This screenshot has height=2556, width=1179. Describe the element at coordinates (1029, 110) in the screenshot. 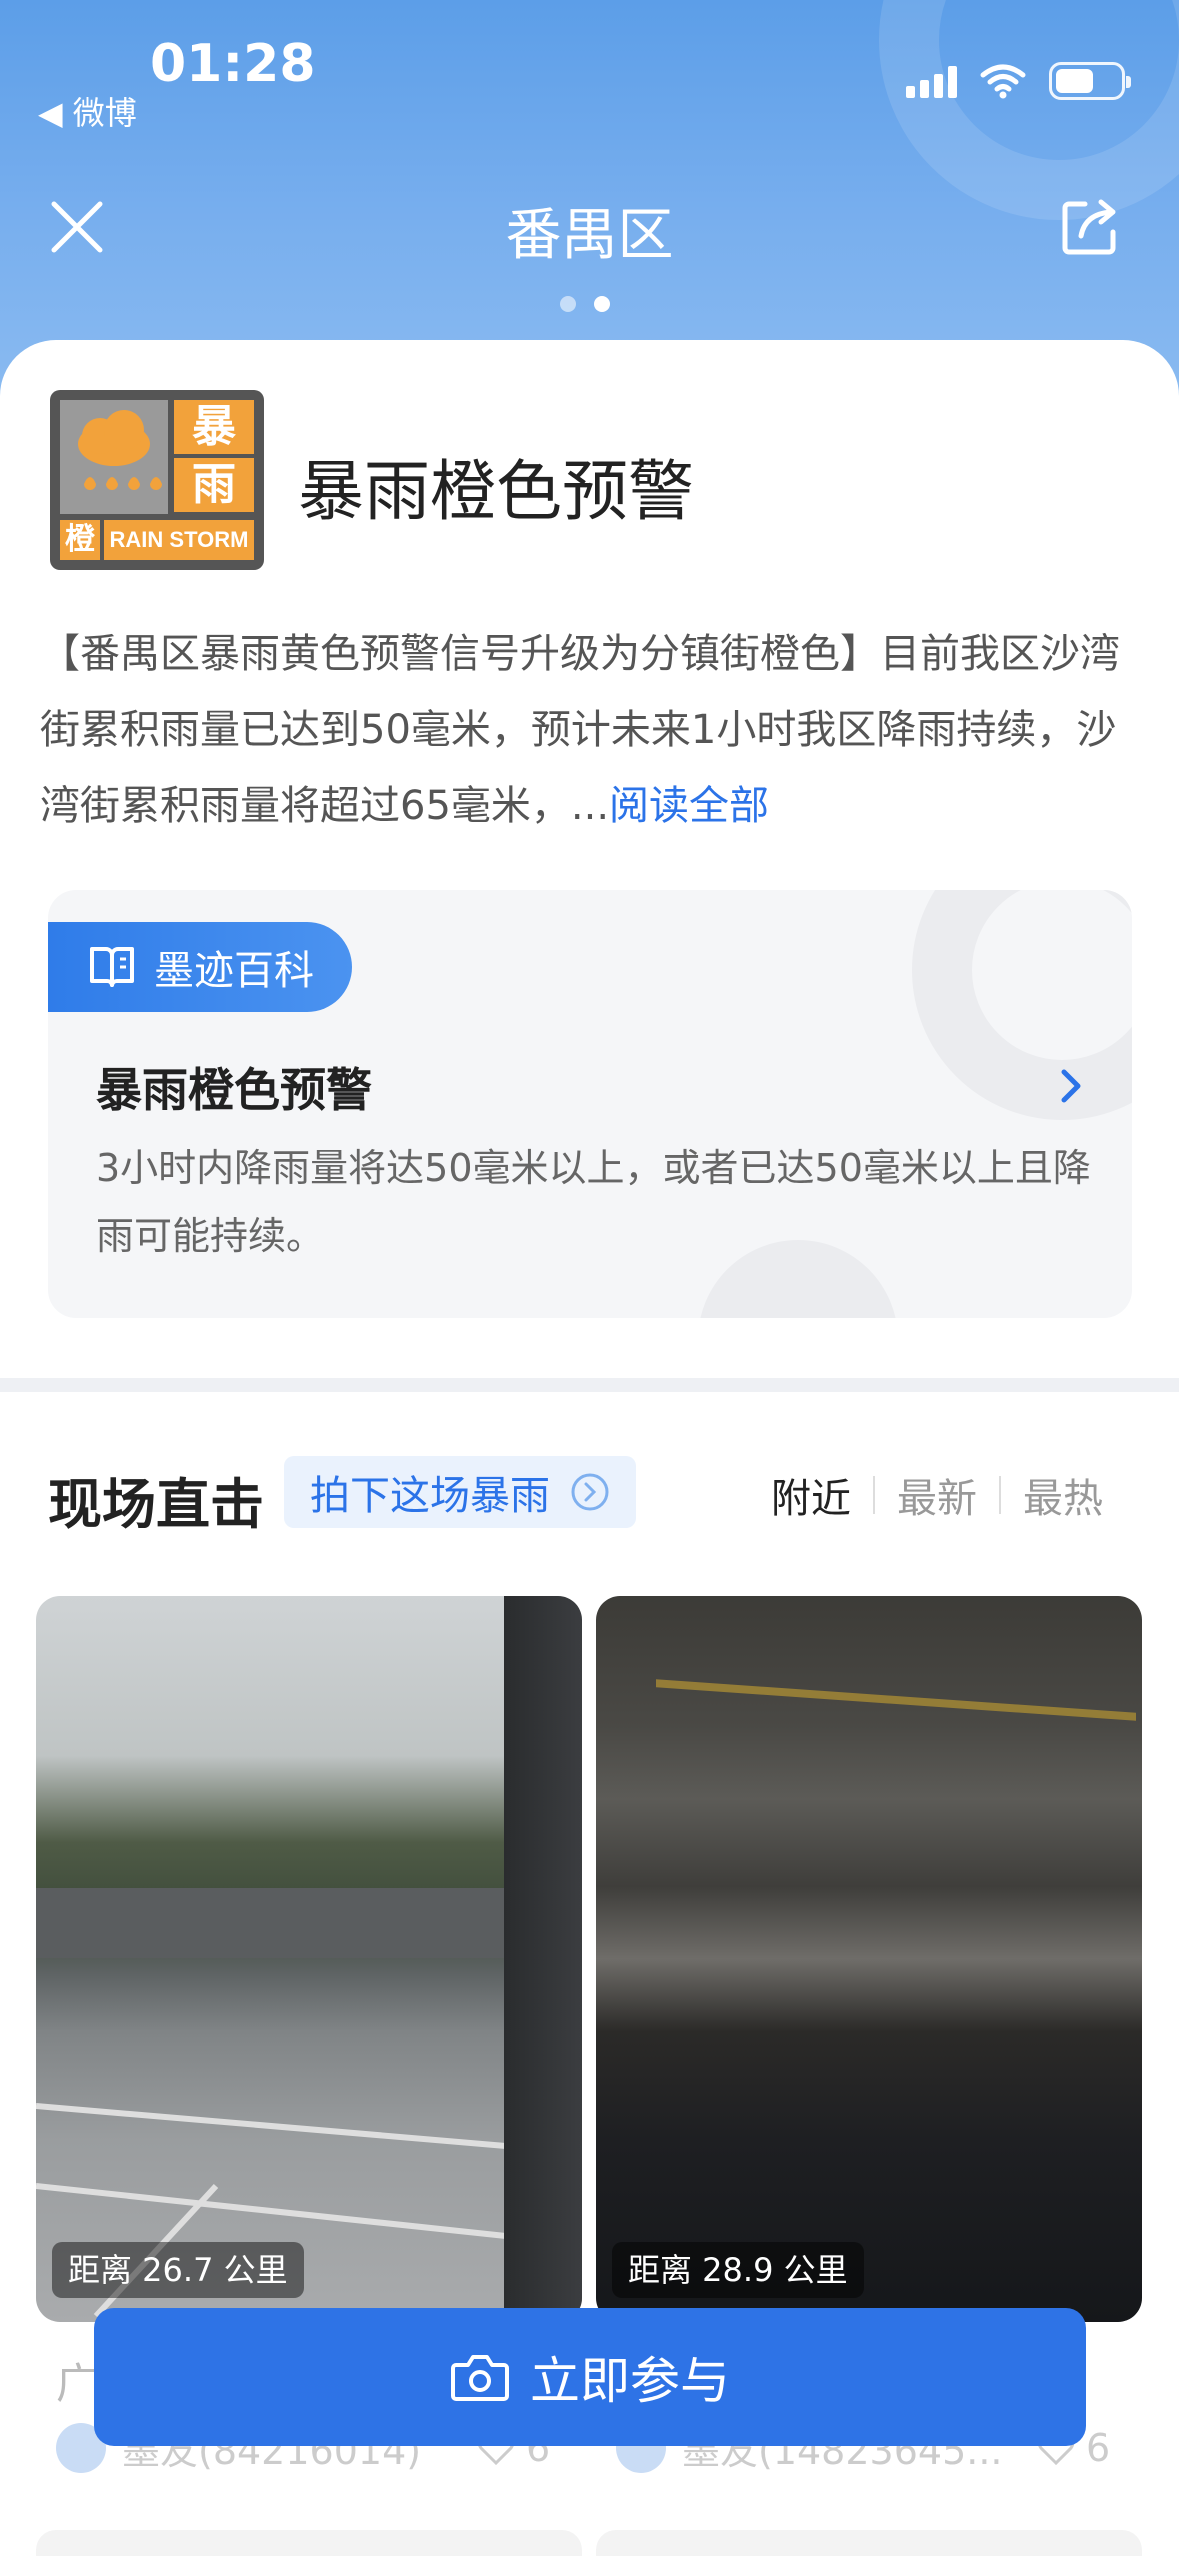

I see `header-decoration` at that location.